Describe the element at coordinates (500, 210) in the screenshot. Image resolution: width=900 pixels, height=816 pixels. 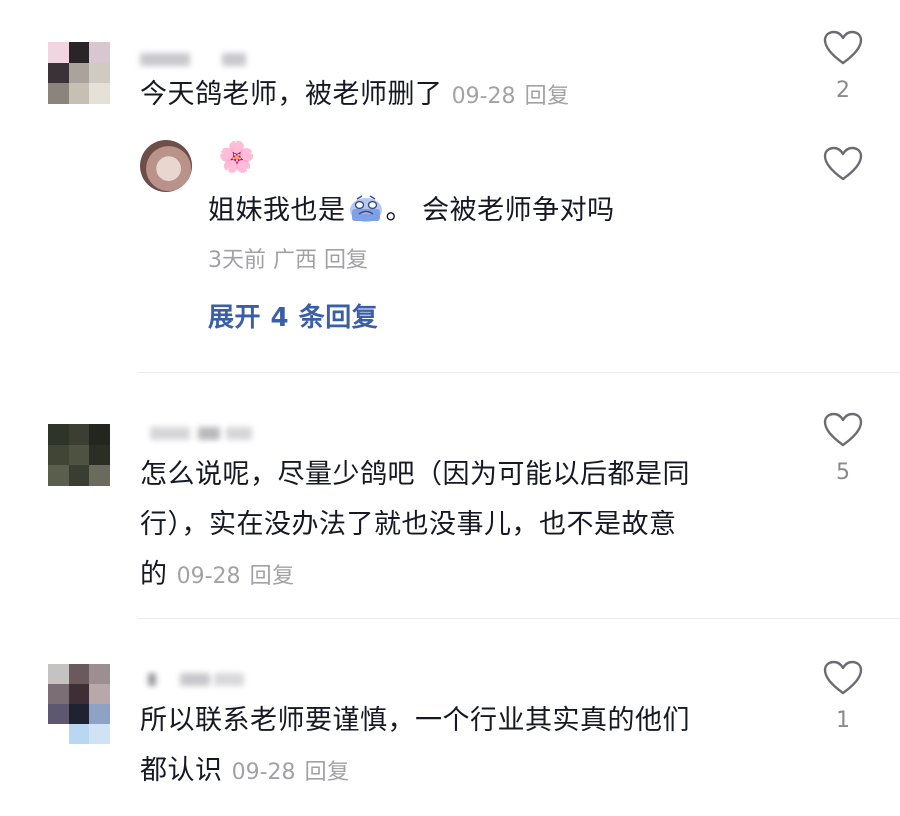
I see `reply-body-end: 。 会被老师争对吗` at that location.